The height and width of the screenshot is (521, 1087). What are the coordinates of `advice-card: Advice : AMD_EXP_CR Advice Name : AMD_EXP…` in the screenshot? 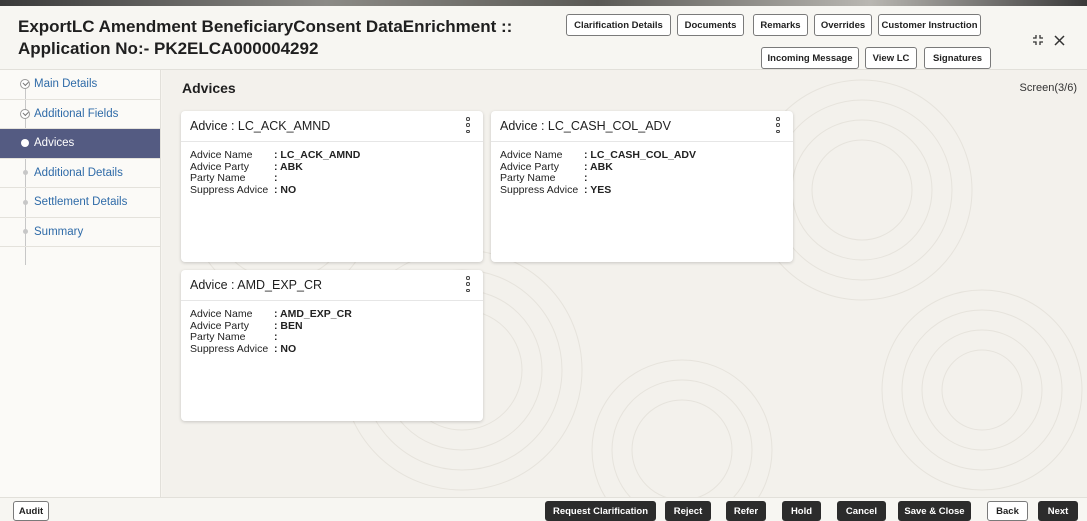 It's located at (332, 345).